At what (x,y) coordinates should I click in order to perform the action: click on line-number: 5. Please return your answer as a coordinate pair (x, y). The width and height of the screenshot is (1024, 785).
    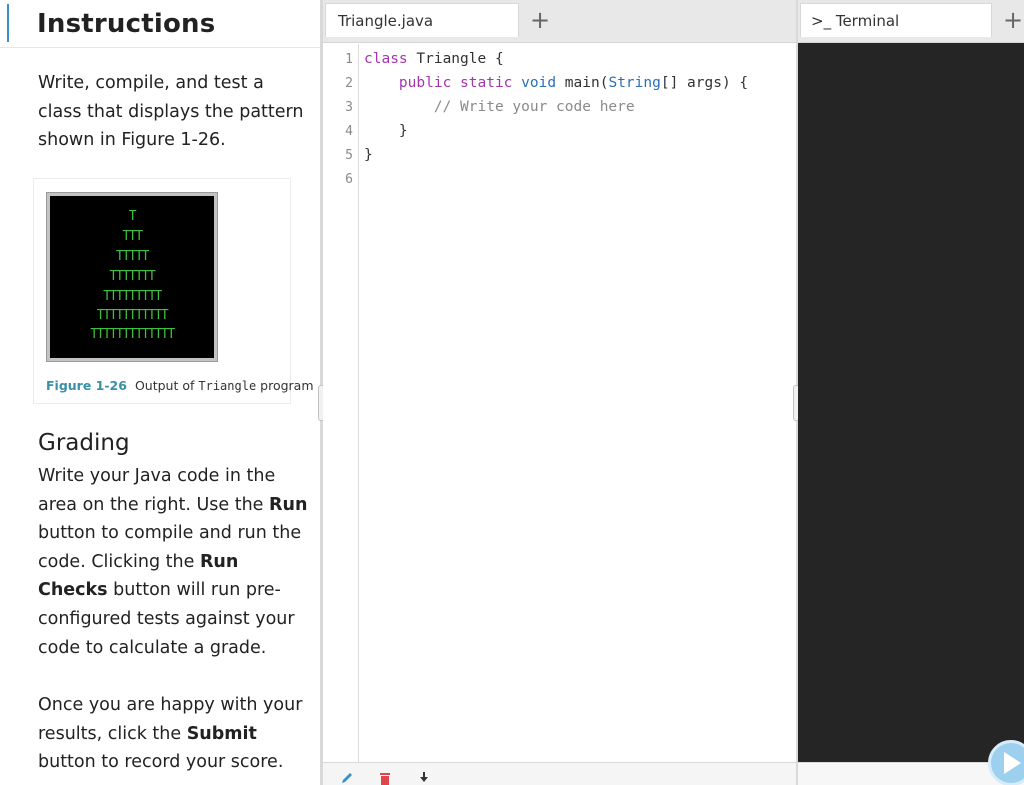
    Looking at the image, I should click on (349, 155).